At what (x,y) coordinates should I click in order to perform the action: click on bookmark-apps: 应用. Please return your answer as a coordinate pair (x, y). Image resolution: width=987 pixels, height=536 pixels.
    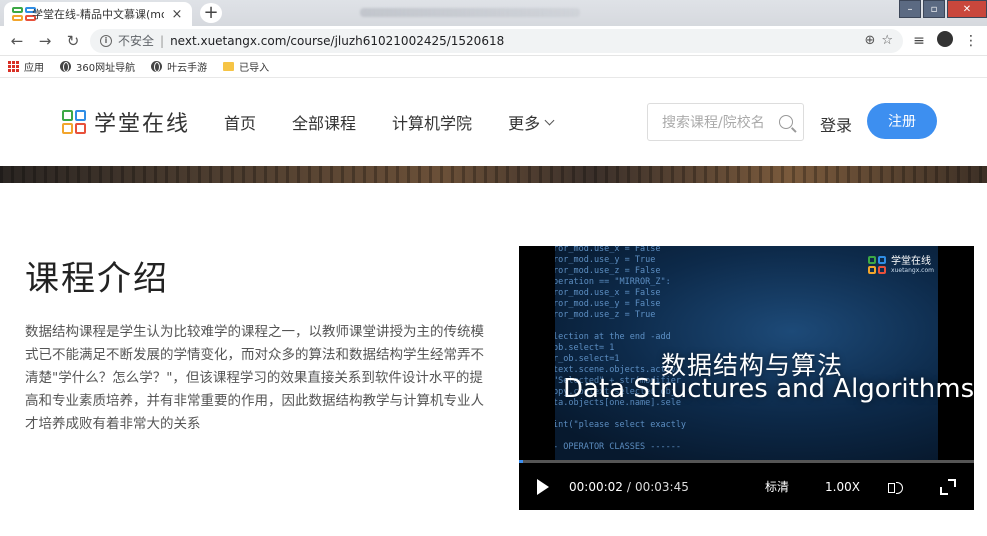
    Looking at the image, I should click on (26, 66).